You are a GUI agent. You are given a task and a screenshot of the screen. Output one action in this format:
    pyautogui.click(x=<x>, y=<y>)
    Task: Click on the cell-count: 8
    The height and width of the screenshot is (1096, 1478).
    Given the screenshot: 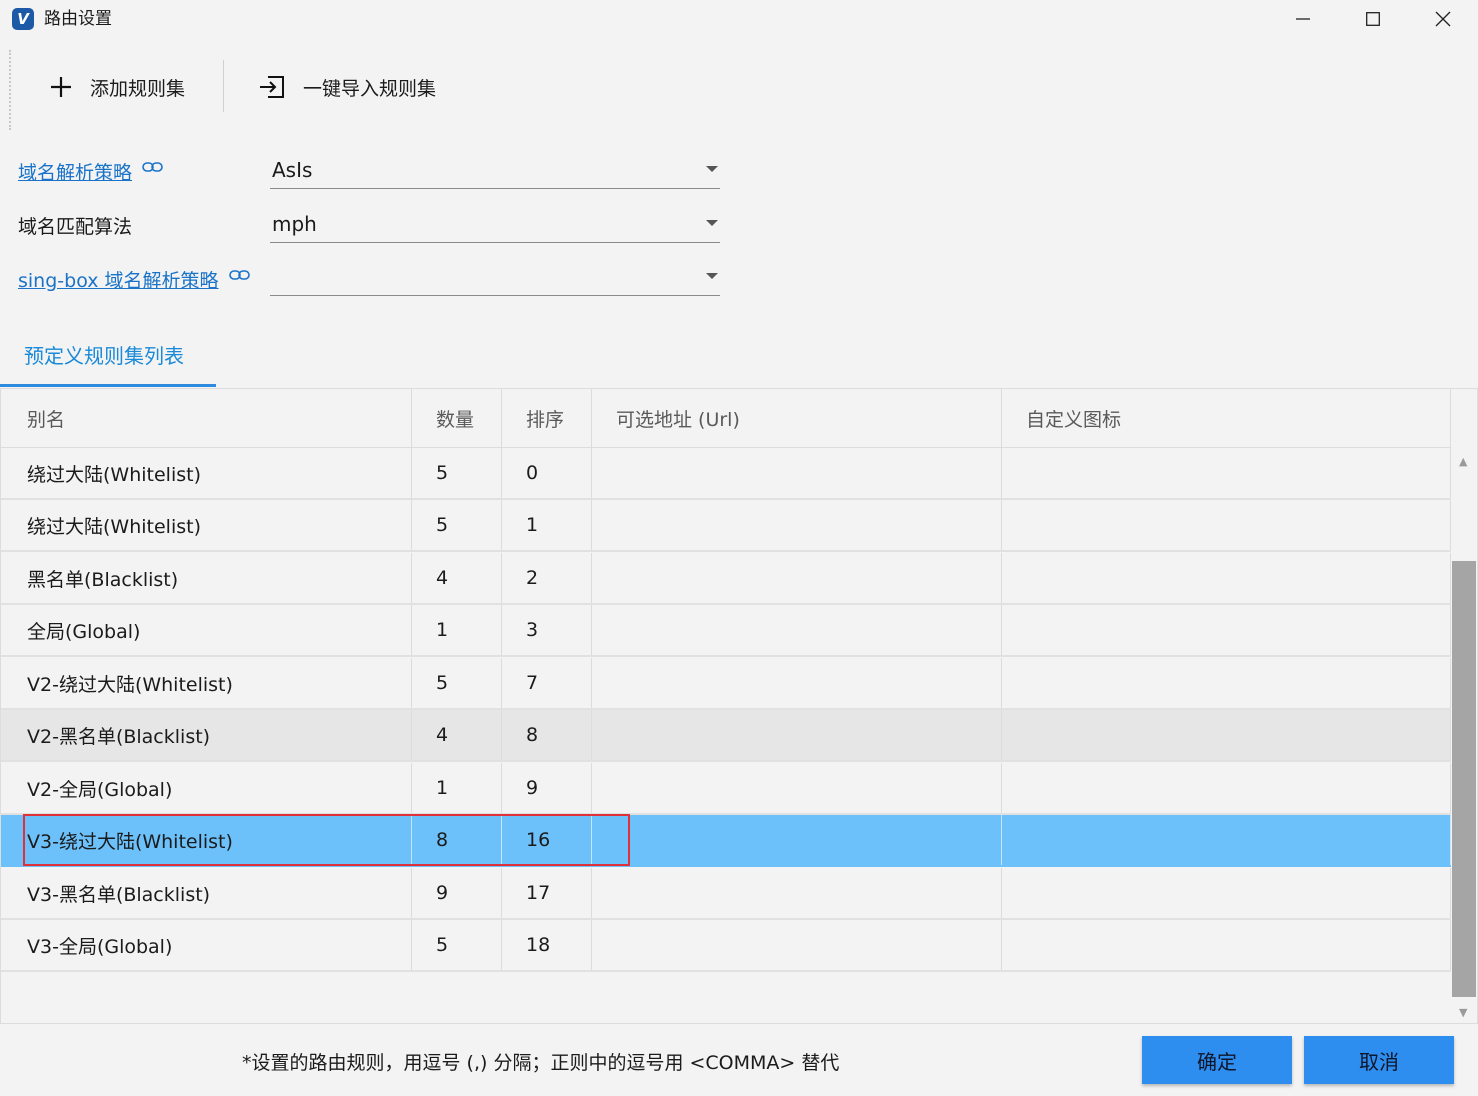 What is the action you would take?
    pyautogui.click(x=457, y=840)
    